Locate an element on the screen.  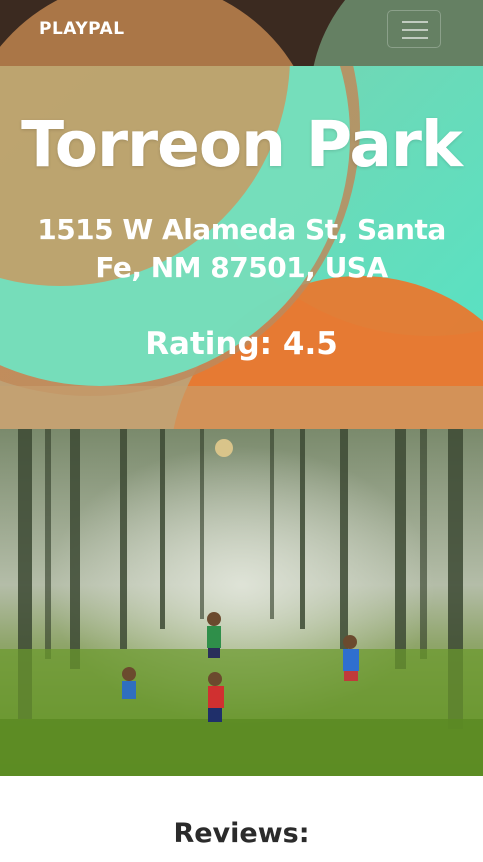
reviews-heading: Reviews: is located at coordinates (241, 833).